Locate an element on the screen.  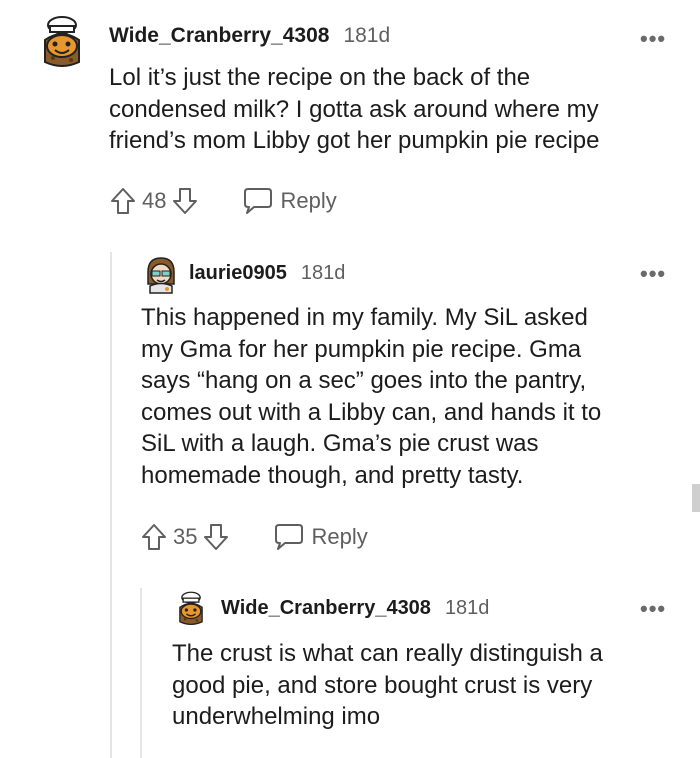
vote-count: 35 is located at coordinates (185, 536).